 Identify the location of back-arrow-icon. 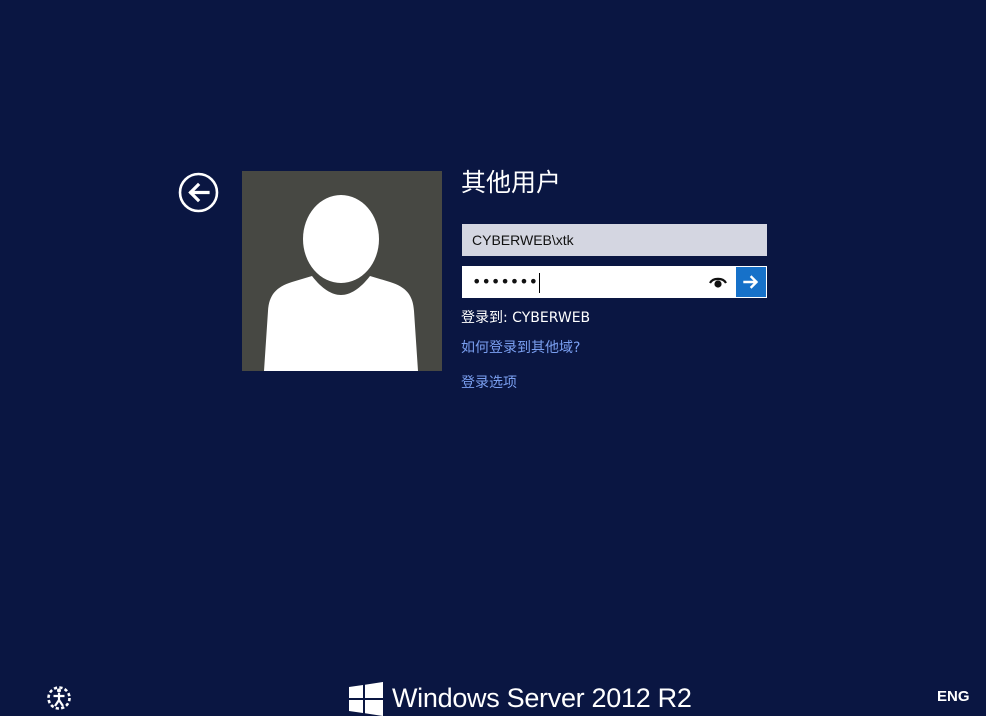
(198, 192).